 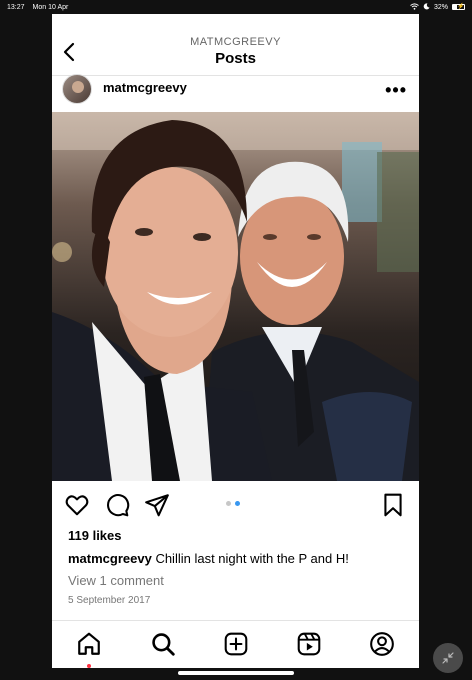 What do you see at coordinates (16, 7) in the screenshot?
I see `status-time: 13:27` at bounding box center [16, 7].